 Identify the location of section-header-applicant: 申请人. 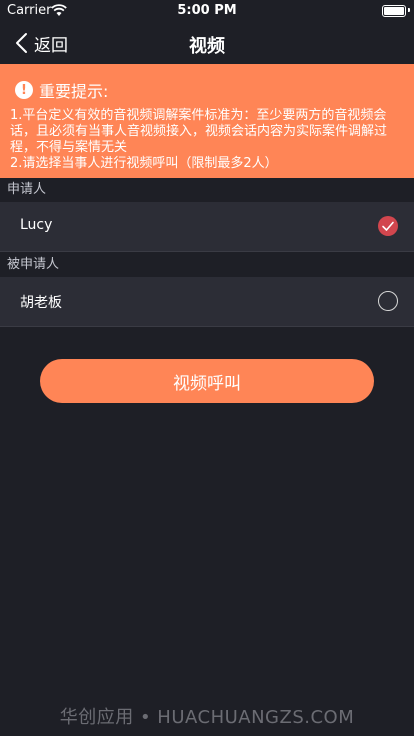
(27, 189).